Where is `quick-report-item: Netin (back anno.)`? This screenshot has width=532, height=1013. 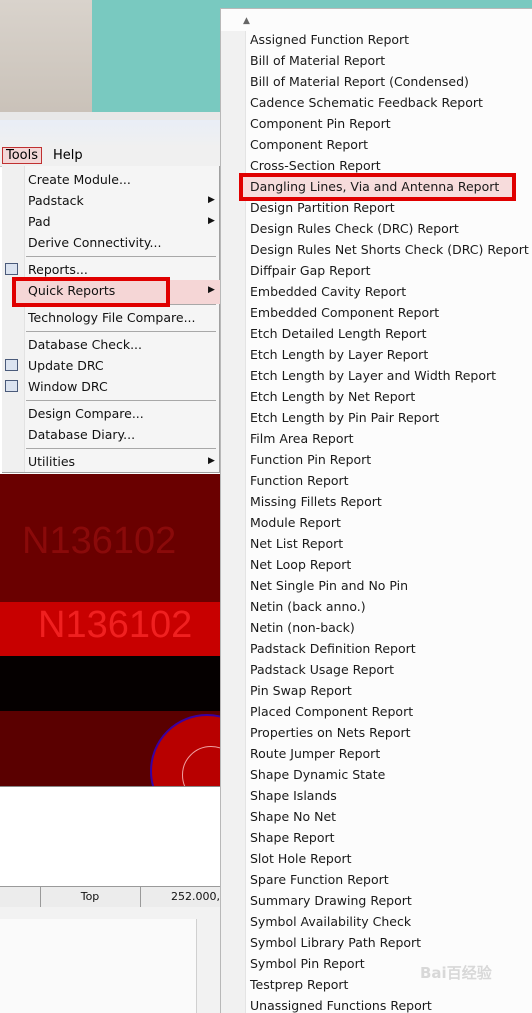
quick-report-item: Netin (back anno.) is located at coordinates (308, 606).